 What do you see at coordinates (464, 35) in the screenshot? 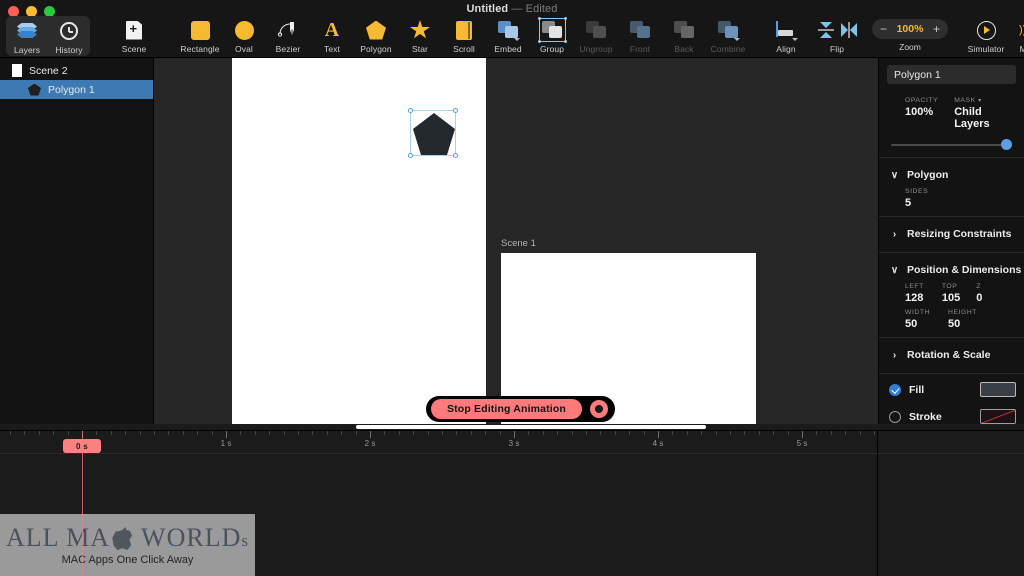
I see `toolbar-scroll-button: Scroll` at bounding box center [464, 35].